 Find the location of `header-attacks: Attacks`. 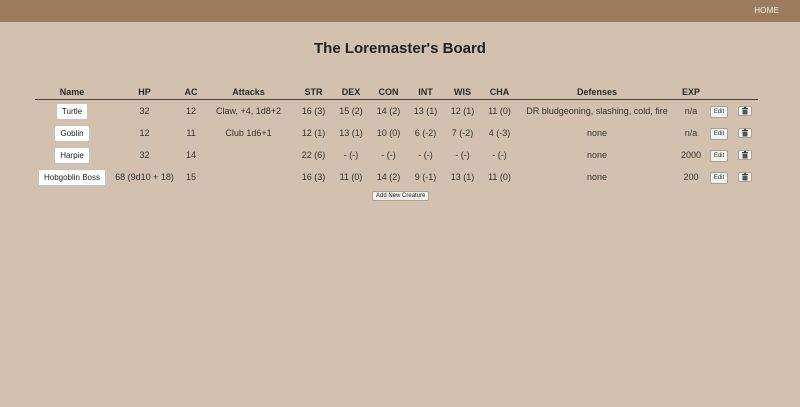

header-attacks: Attacks is located at coordinates (248, 92).